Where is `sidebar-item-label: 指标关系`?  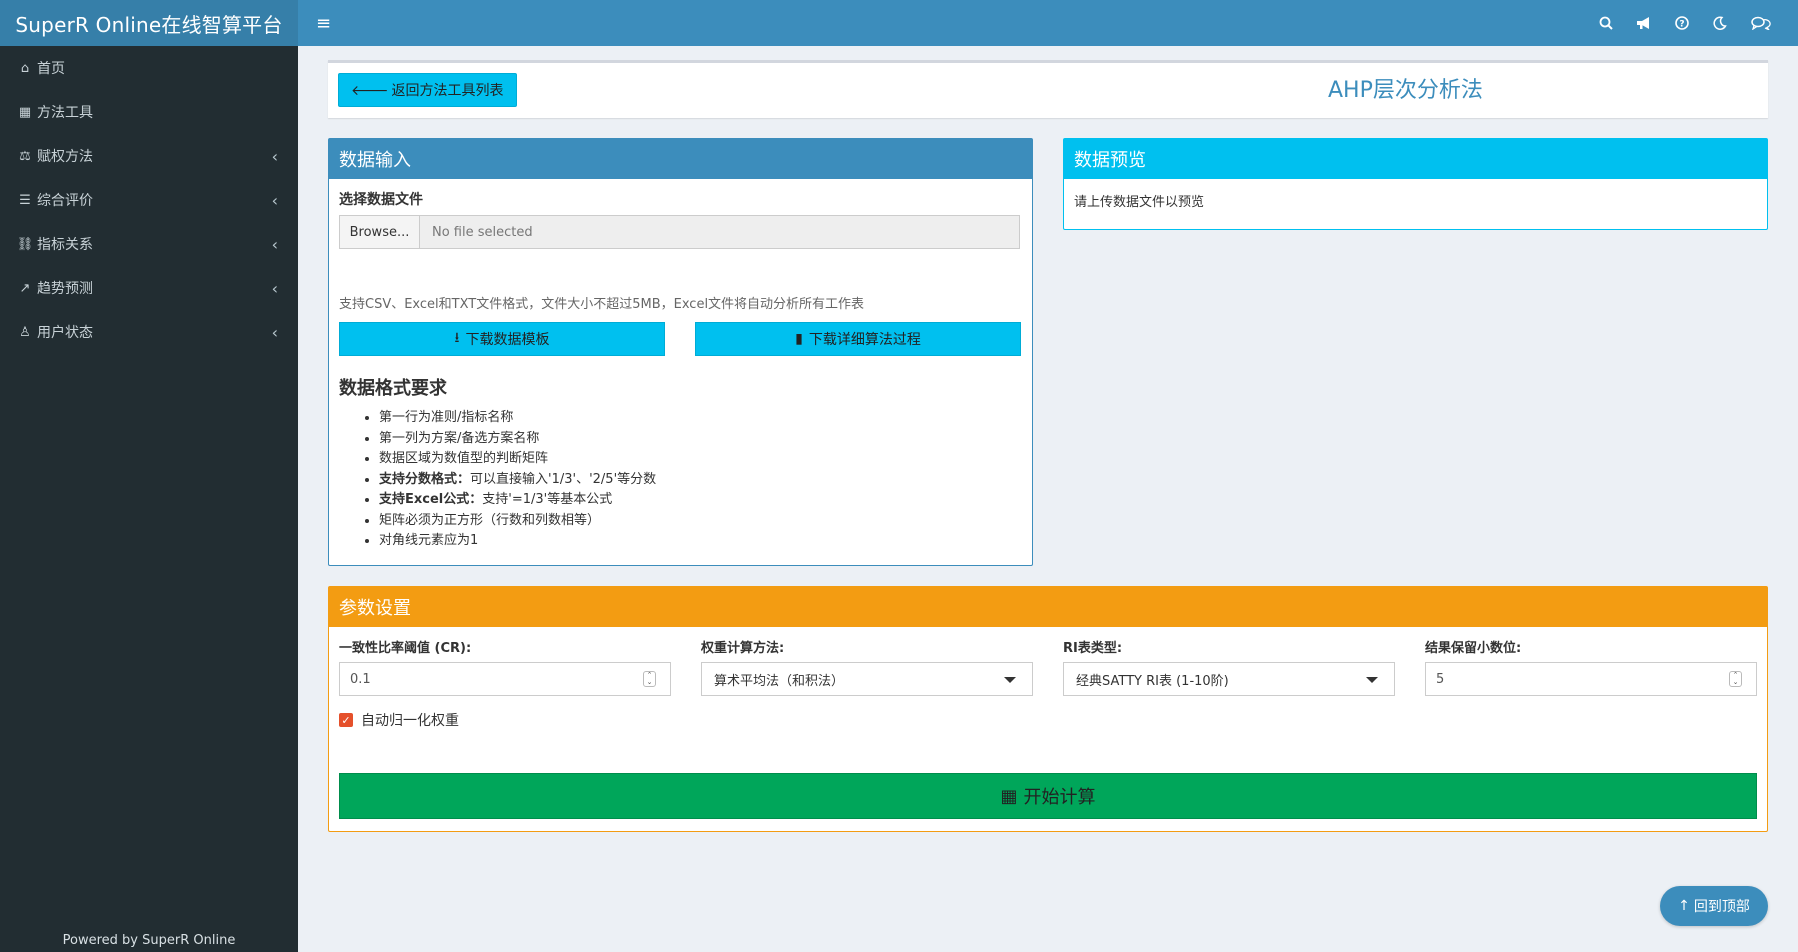 sidebar-item-label: 指标关系 is located at coordinates (65, 245).